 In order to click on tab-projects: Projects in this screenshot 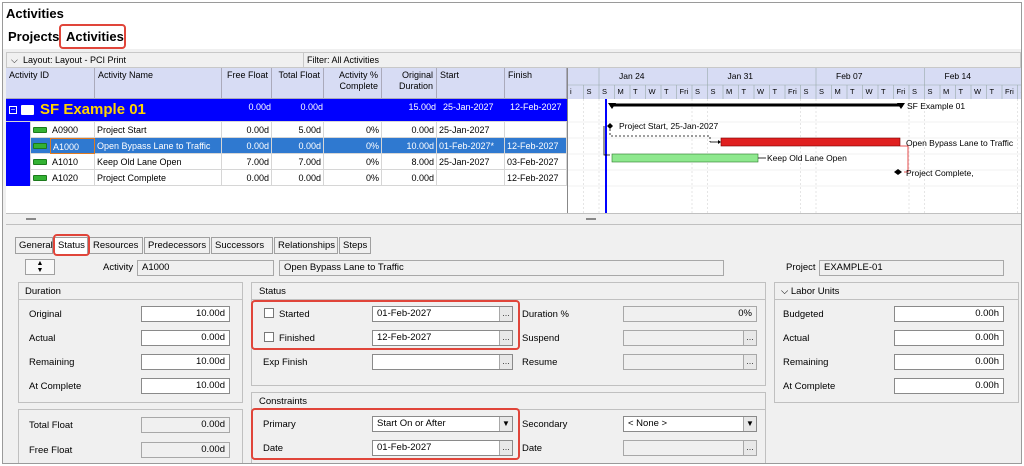, I will do `click(33, 36)`.